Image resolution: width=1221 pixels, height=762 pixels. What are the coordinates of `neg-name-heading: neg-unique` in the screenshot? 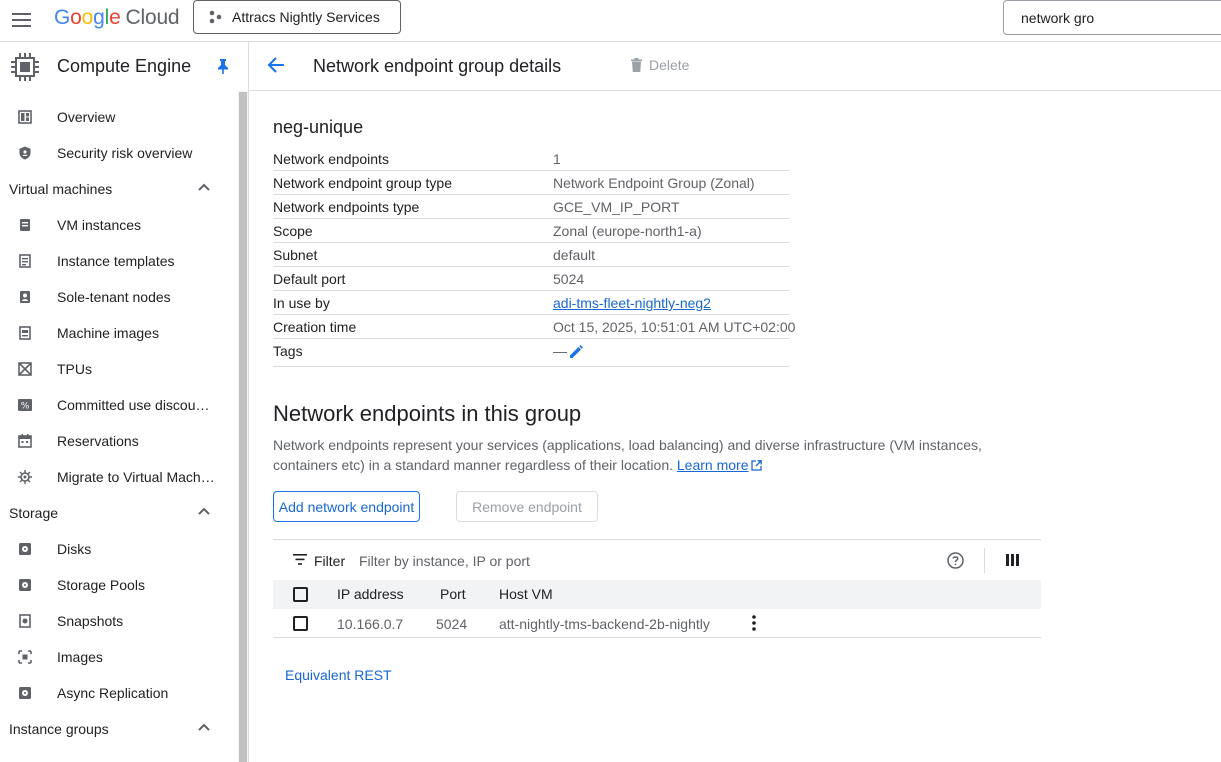 It's located at (318, 127).